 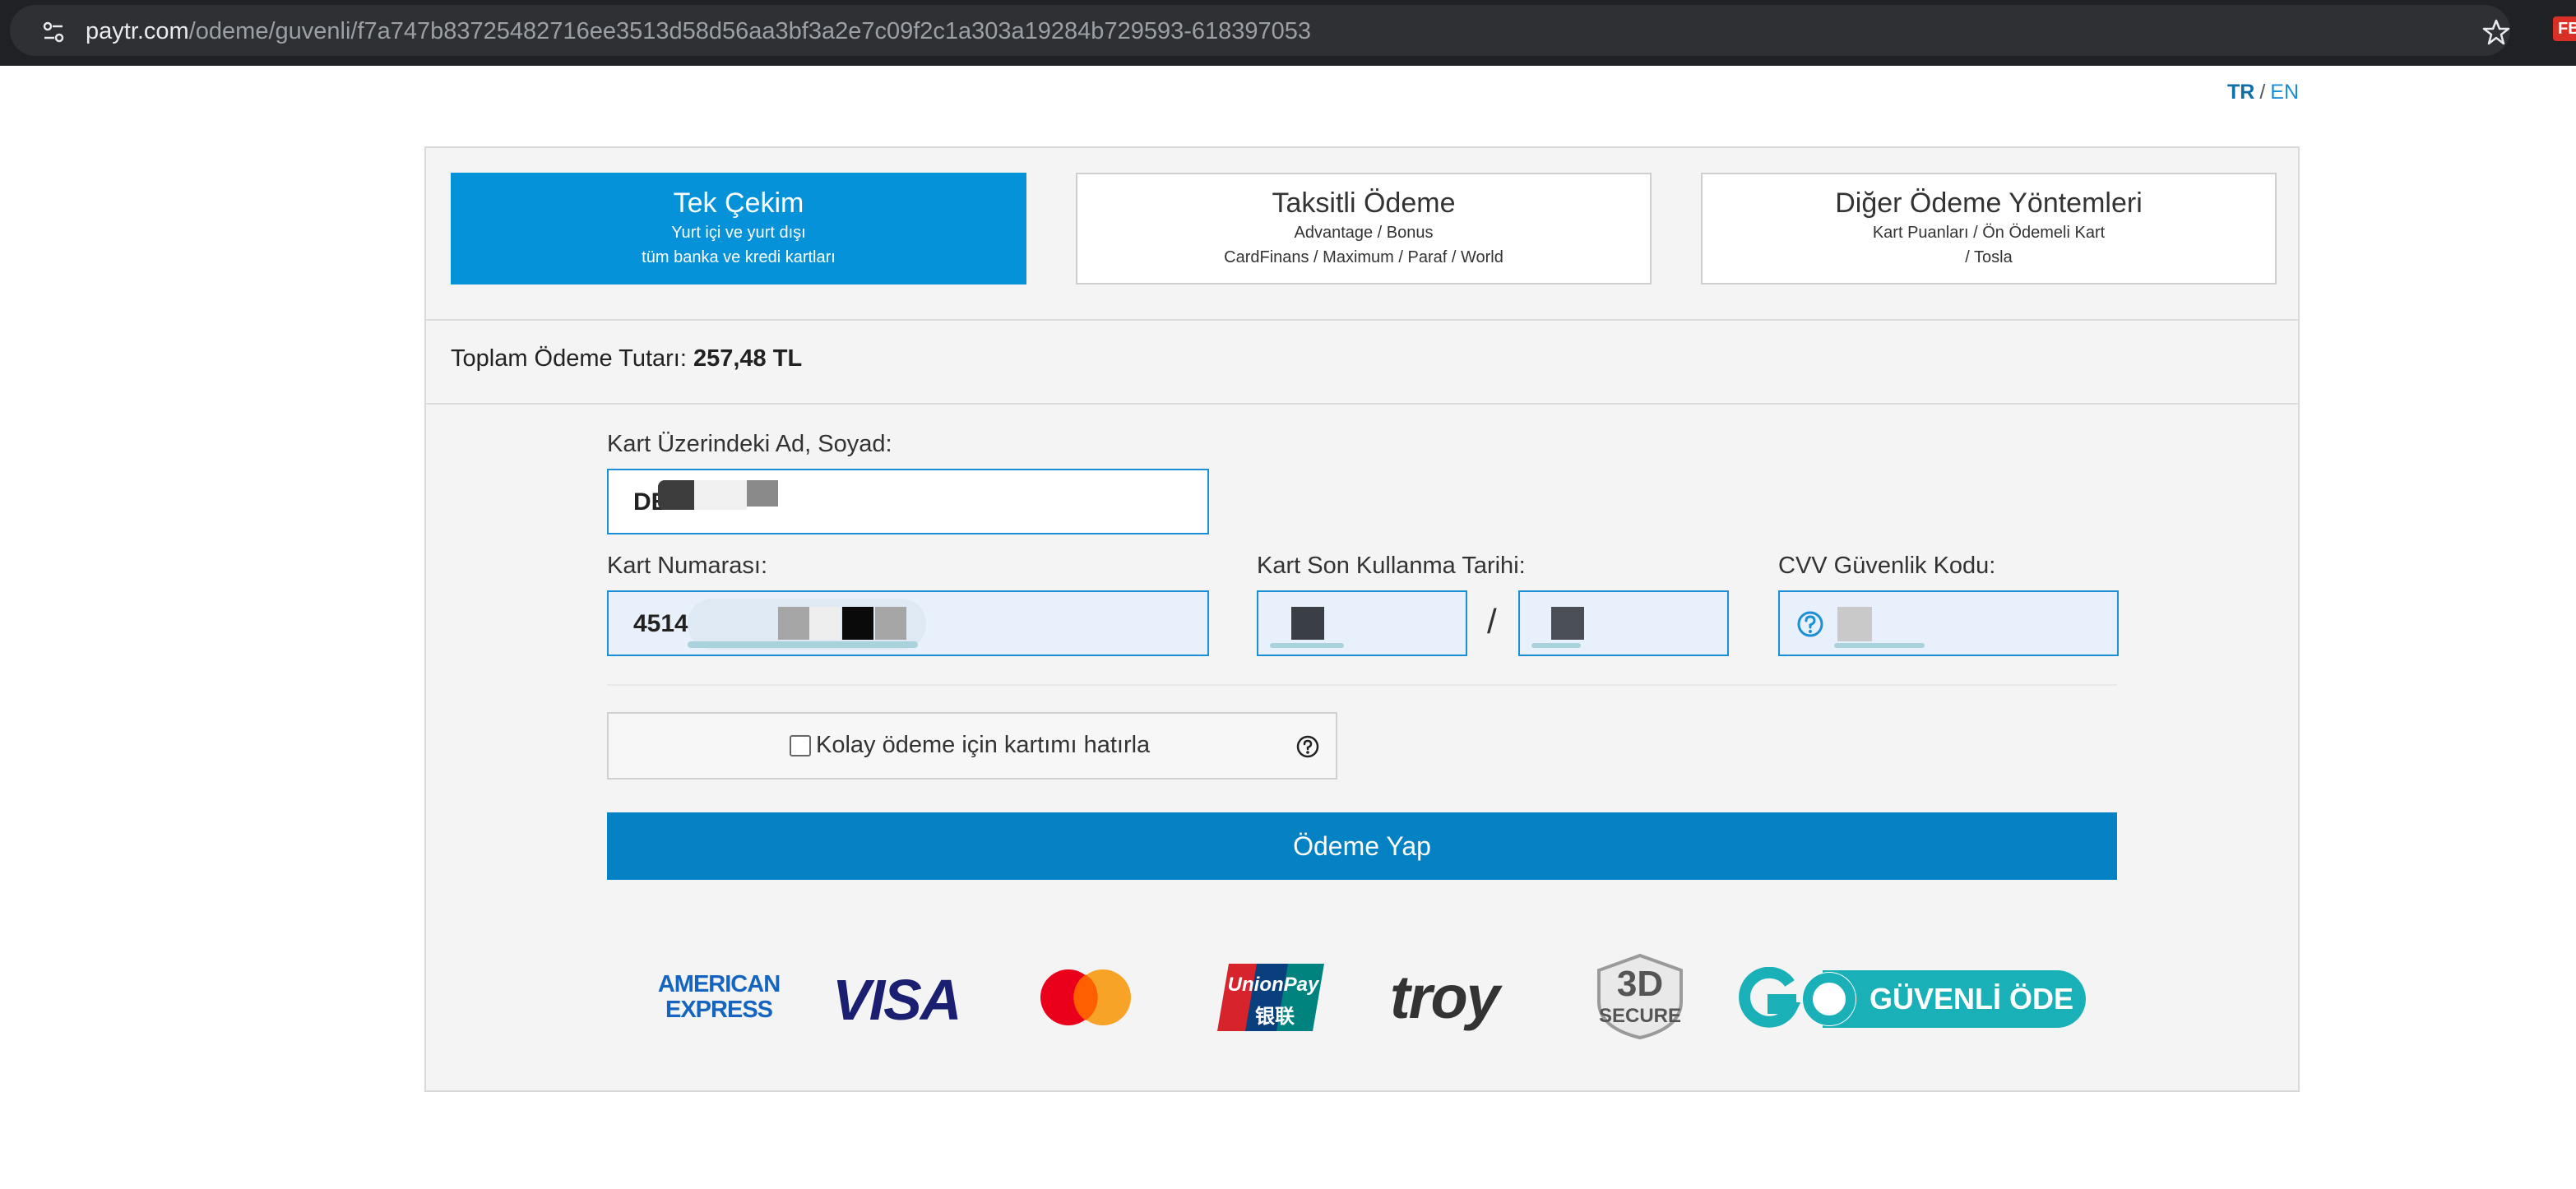 I want to click on remember-card-box: Kolay ödeme için kartımı hatırla, so click(x=972, y=746).